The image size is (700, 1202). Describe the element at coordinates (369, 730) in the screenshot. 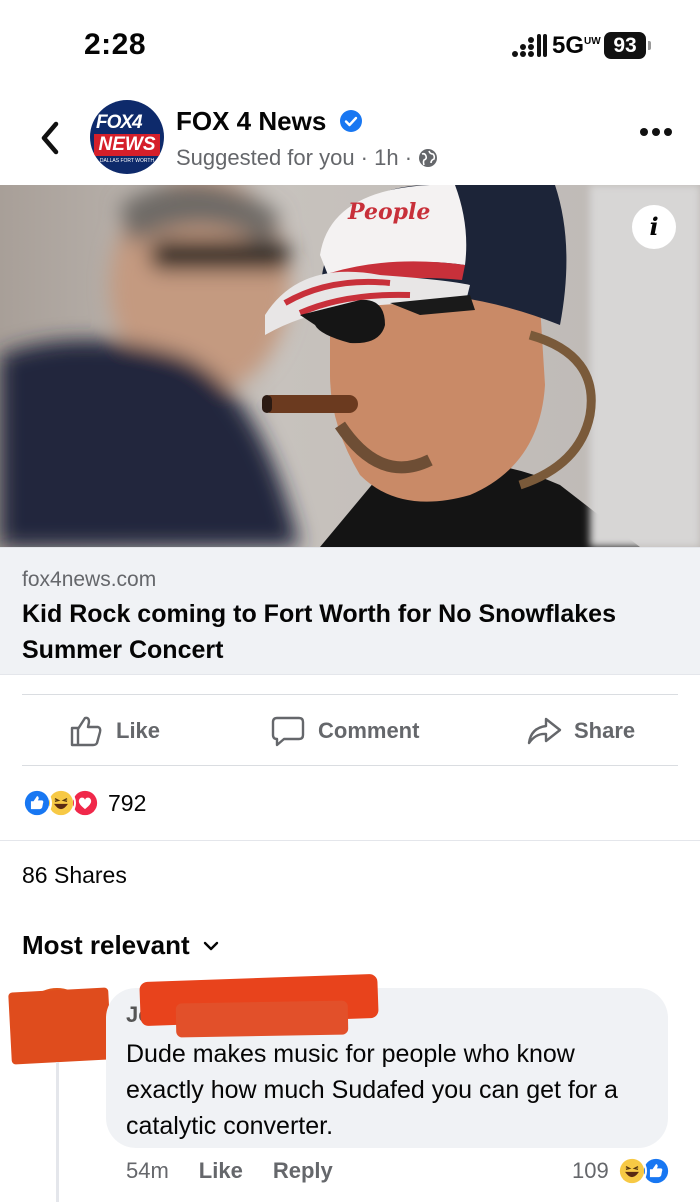

I see `comment-label: Comment` at that location.